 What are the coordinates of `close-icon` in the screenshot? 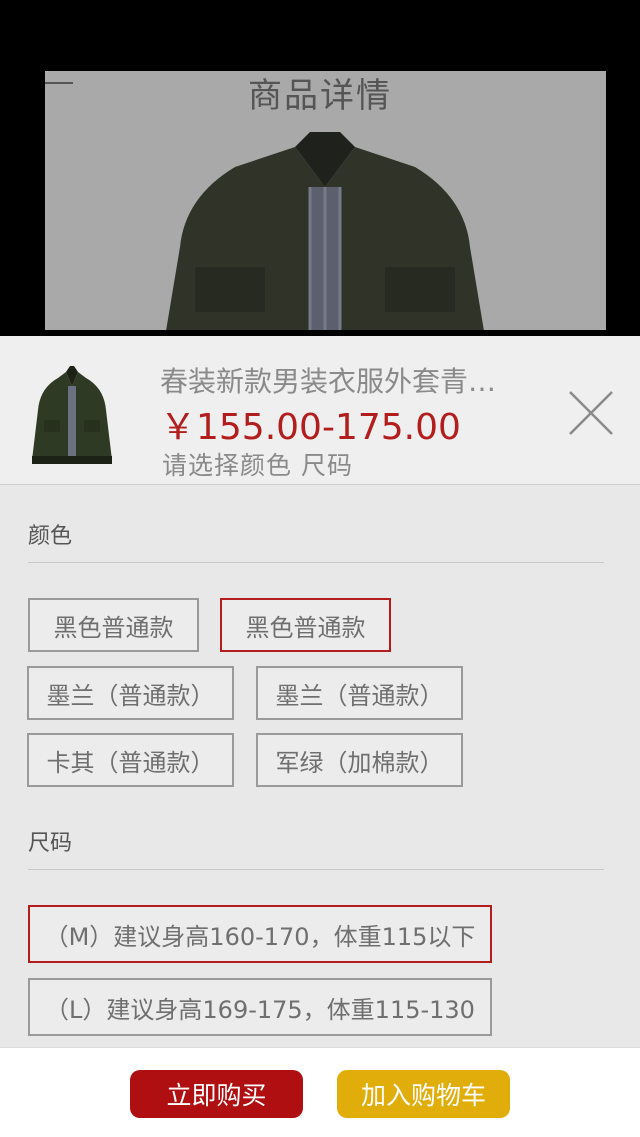 It's located at (591, 413).